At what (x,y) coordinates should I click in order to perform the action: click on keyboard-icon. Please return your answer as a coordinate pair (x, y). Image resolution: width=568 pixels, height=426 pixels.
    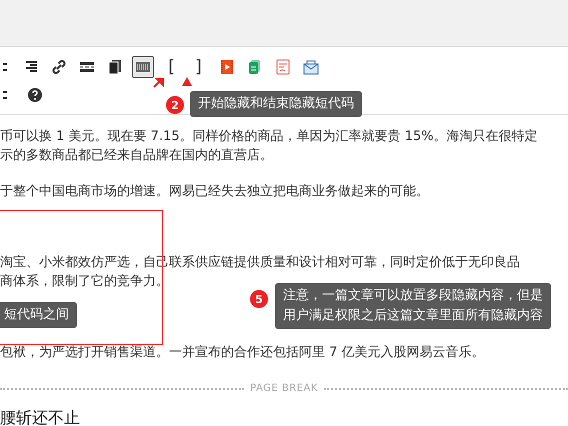
    Looking at the image, I should click on (143, 67).